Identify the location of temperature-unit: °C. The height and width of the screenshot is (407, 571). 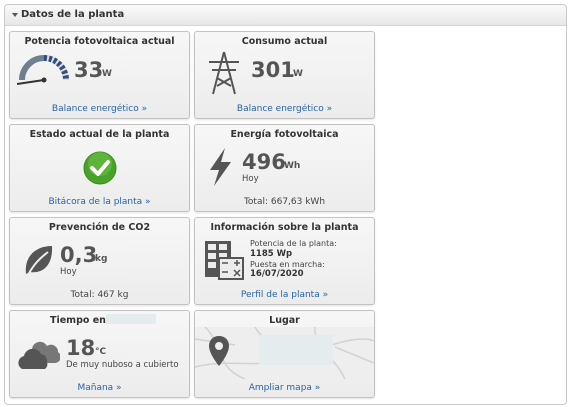
(101, 352).